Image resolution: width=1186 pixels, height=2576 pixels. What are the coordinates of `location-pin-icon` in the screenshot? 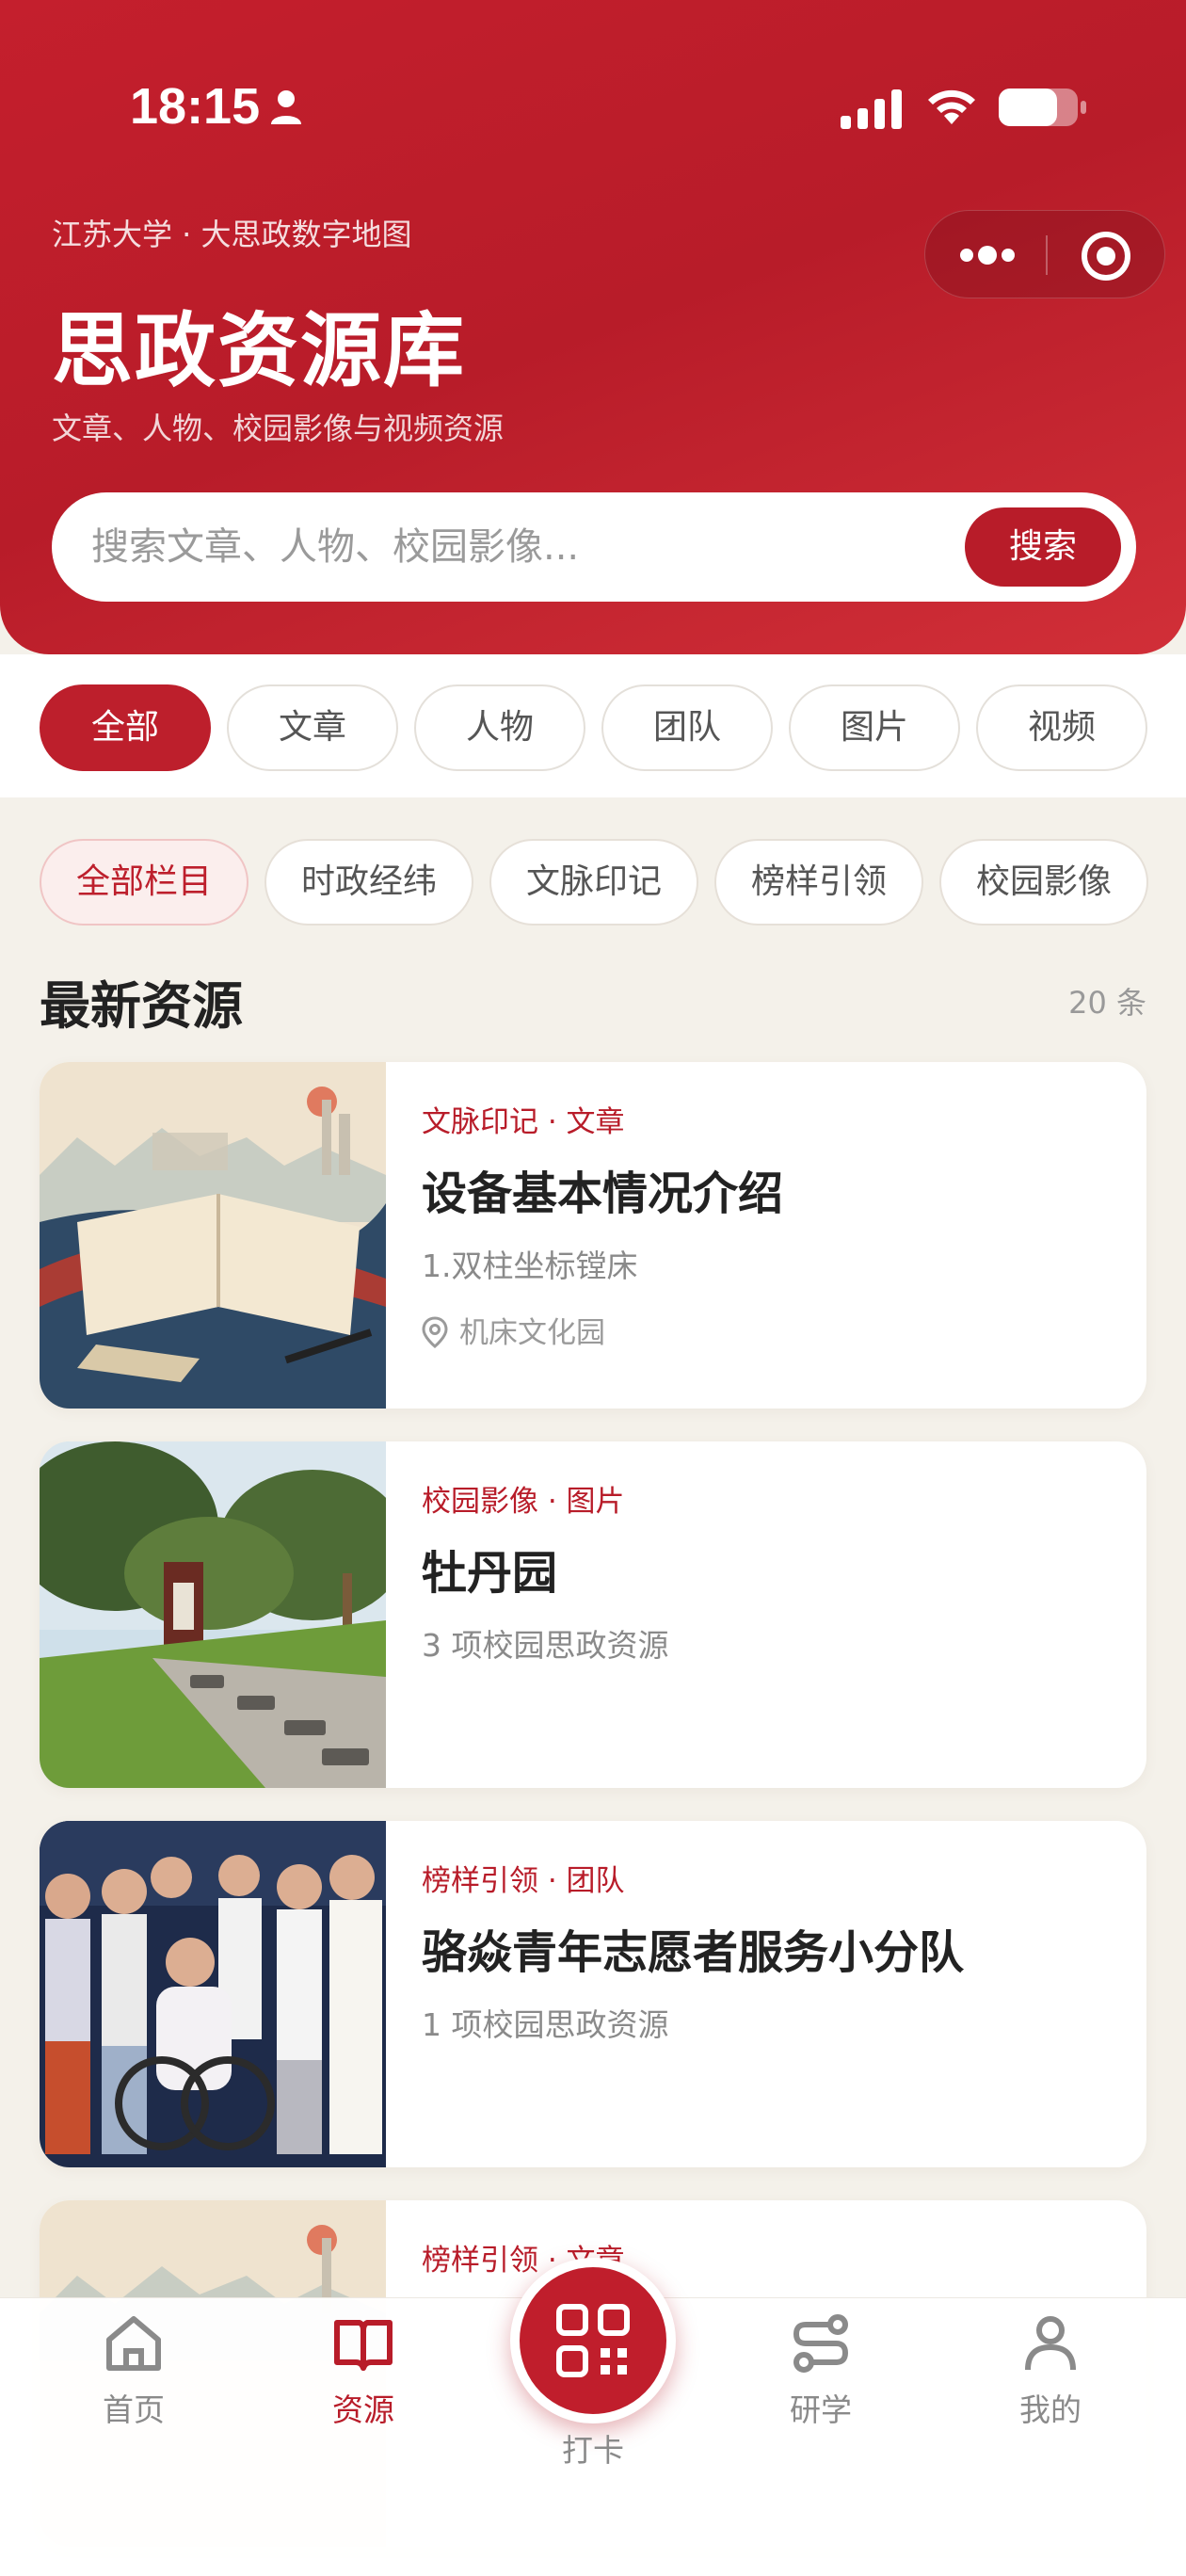 It's located at (435, 1332).